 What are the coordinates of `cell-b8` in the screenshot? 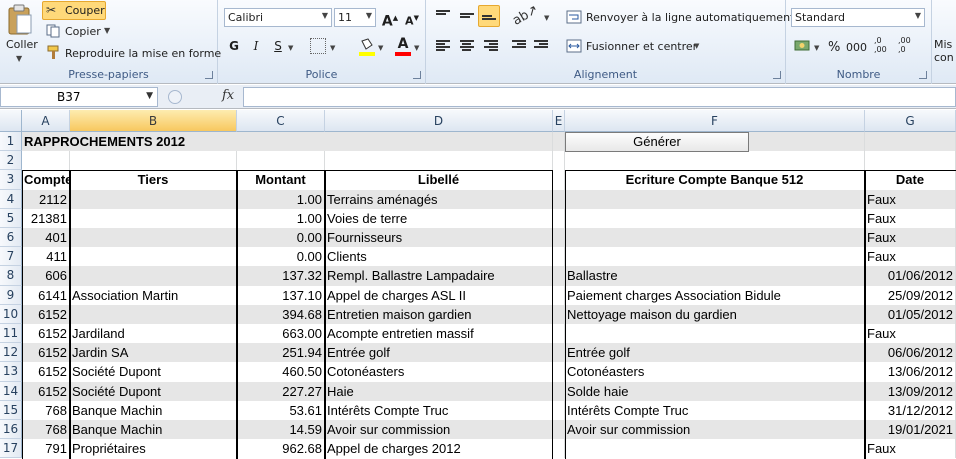 It's located at (153, 276).